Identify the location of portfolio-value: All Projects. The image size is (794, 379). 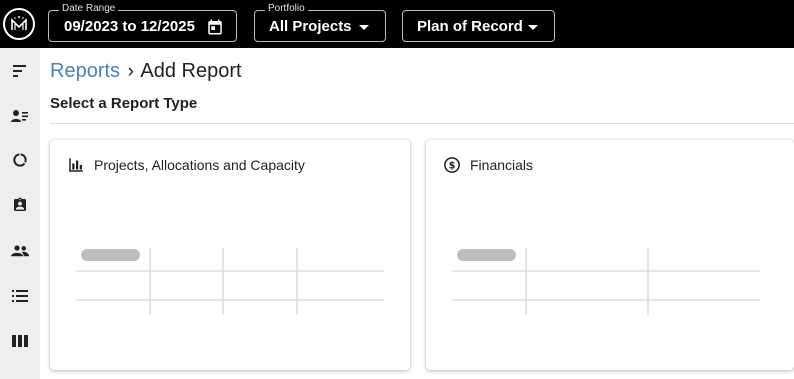
(310, 26).